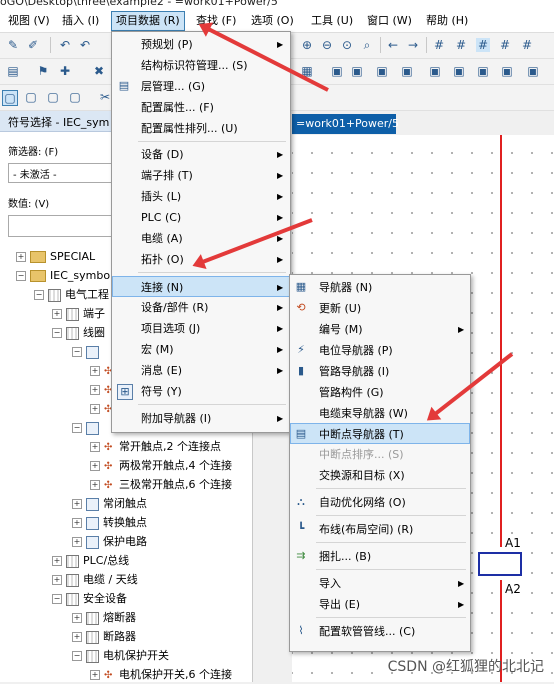  Describe the element at coordinates (65, 71) in the screenshot. I see `pin-icon: ✚` at that location.